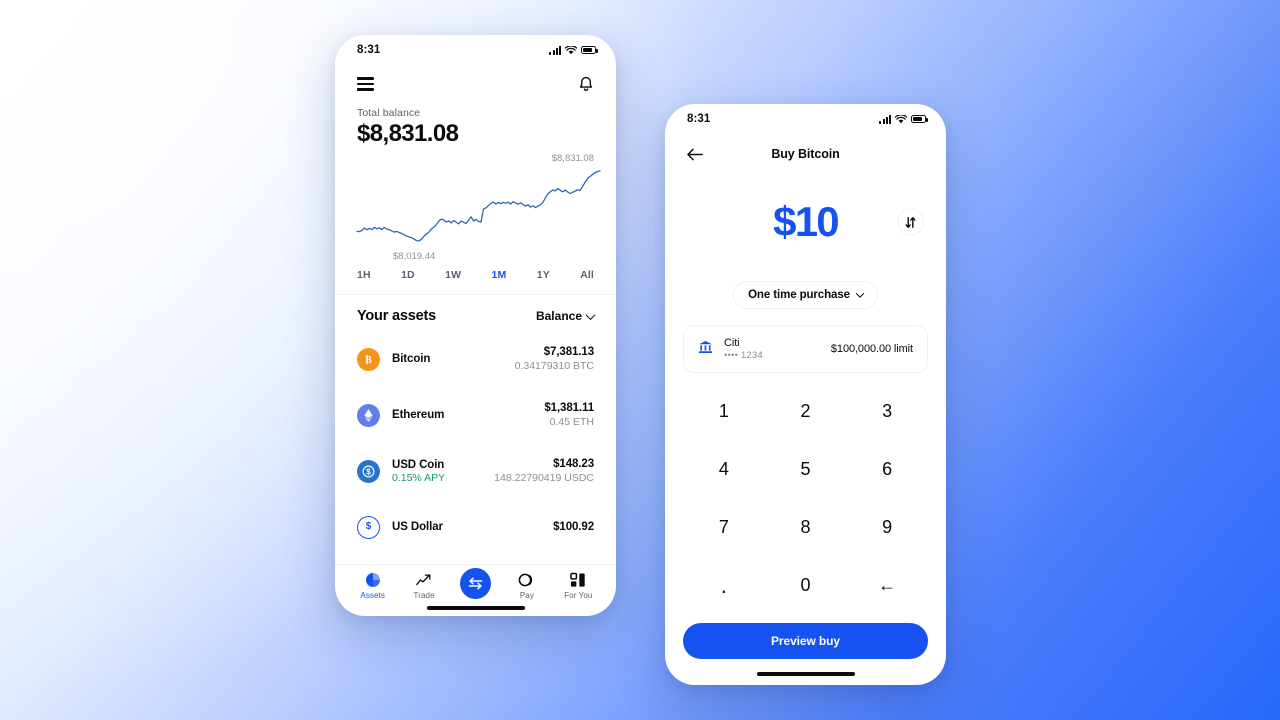 This screenshot has height=720, width=1280. What do you see at coordinates (453, 359) in the screenshot?
I see `asset-name-block: Bitcoin` at bounding box center [453, 359].